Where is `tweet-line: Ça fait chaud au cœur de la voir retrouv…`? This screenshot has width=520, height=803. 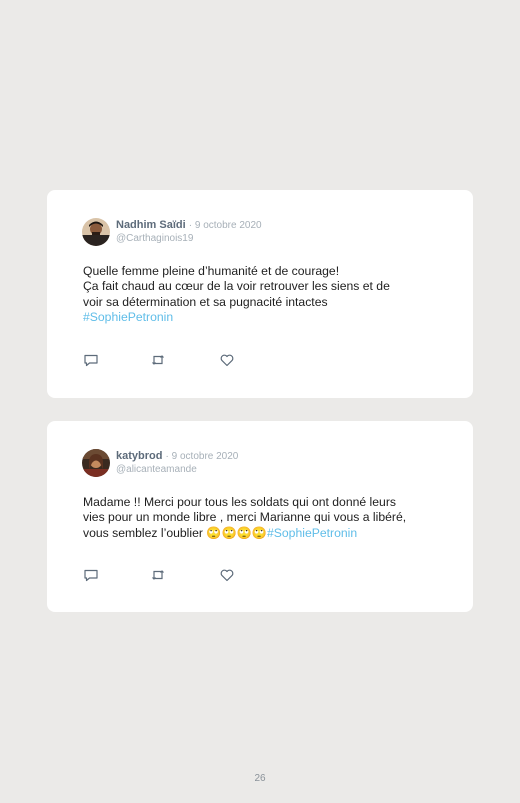 tweet-line: Ça fait chaud au cœur de la voir retrouv… is located at coordinates (236, 286).